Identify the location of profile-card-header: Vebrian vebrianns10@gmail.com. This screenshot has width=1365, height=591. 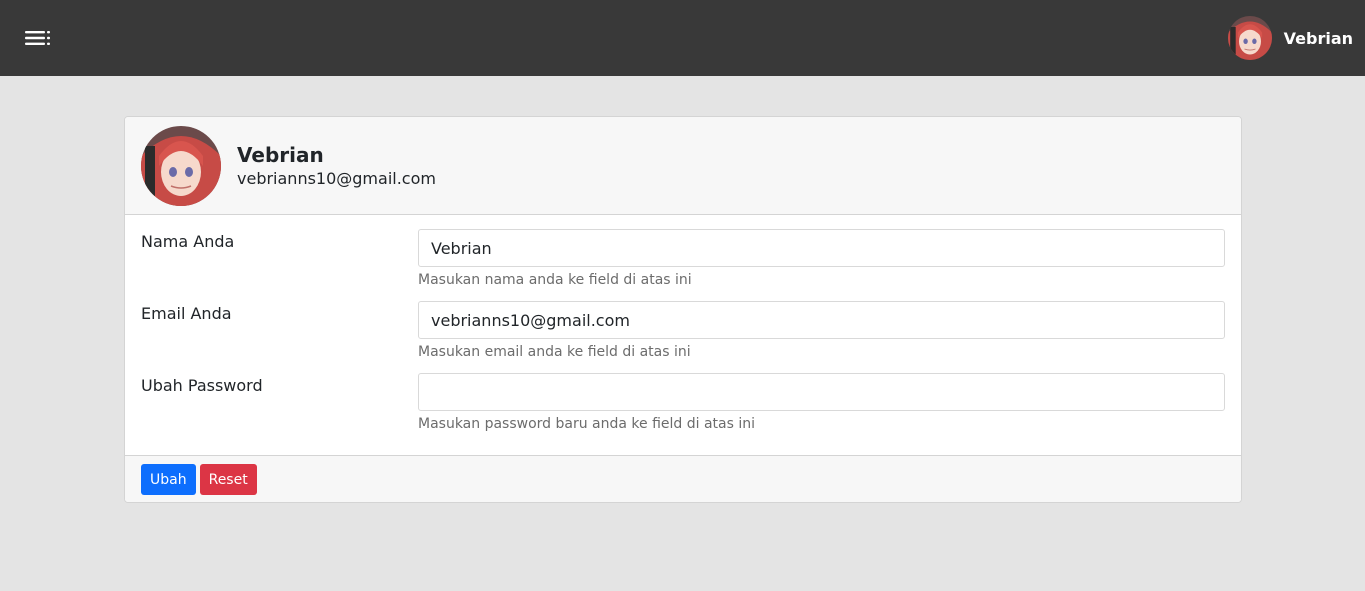
(683, 166).